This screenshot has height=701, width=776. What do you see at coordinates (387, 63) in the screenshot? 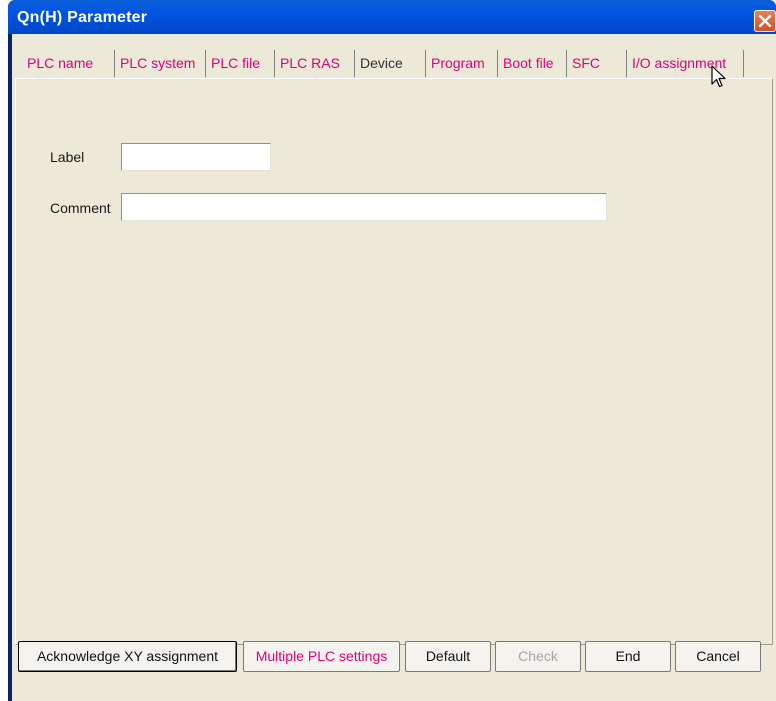
I see `tab-device: Device` at bounding box center [387, 63].